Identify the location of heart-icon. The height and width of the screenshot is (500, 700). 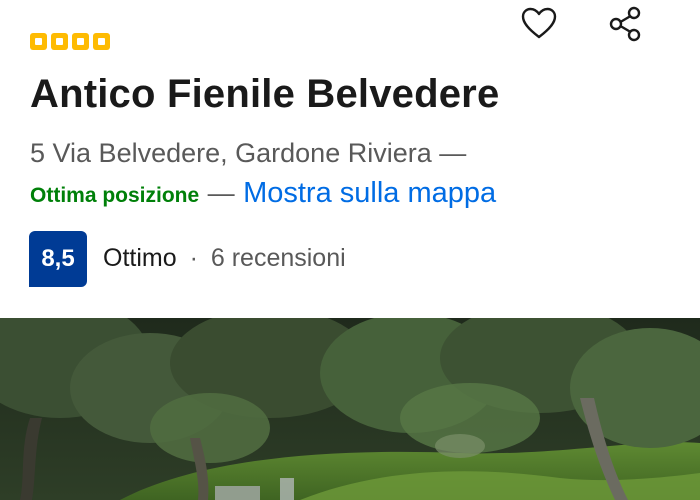
(539, 24).